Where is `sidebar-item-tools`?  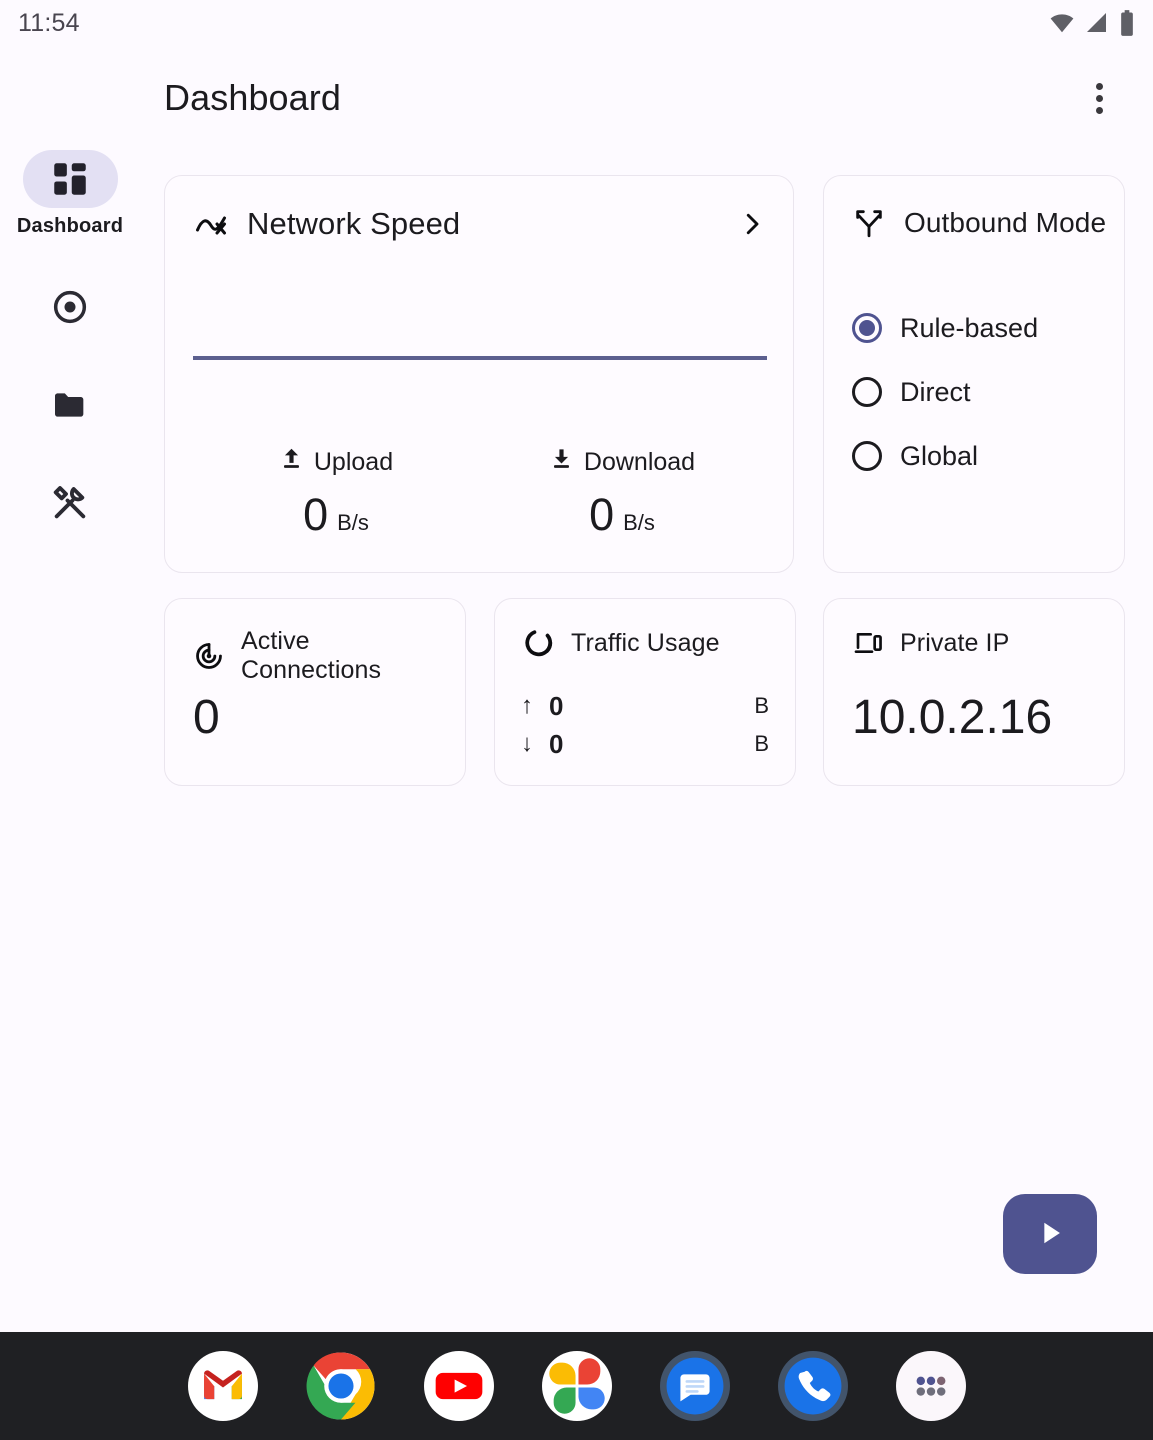
sidebar-item-tools is located at coordinates (70, 503).